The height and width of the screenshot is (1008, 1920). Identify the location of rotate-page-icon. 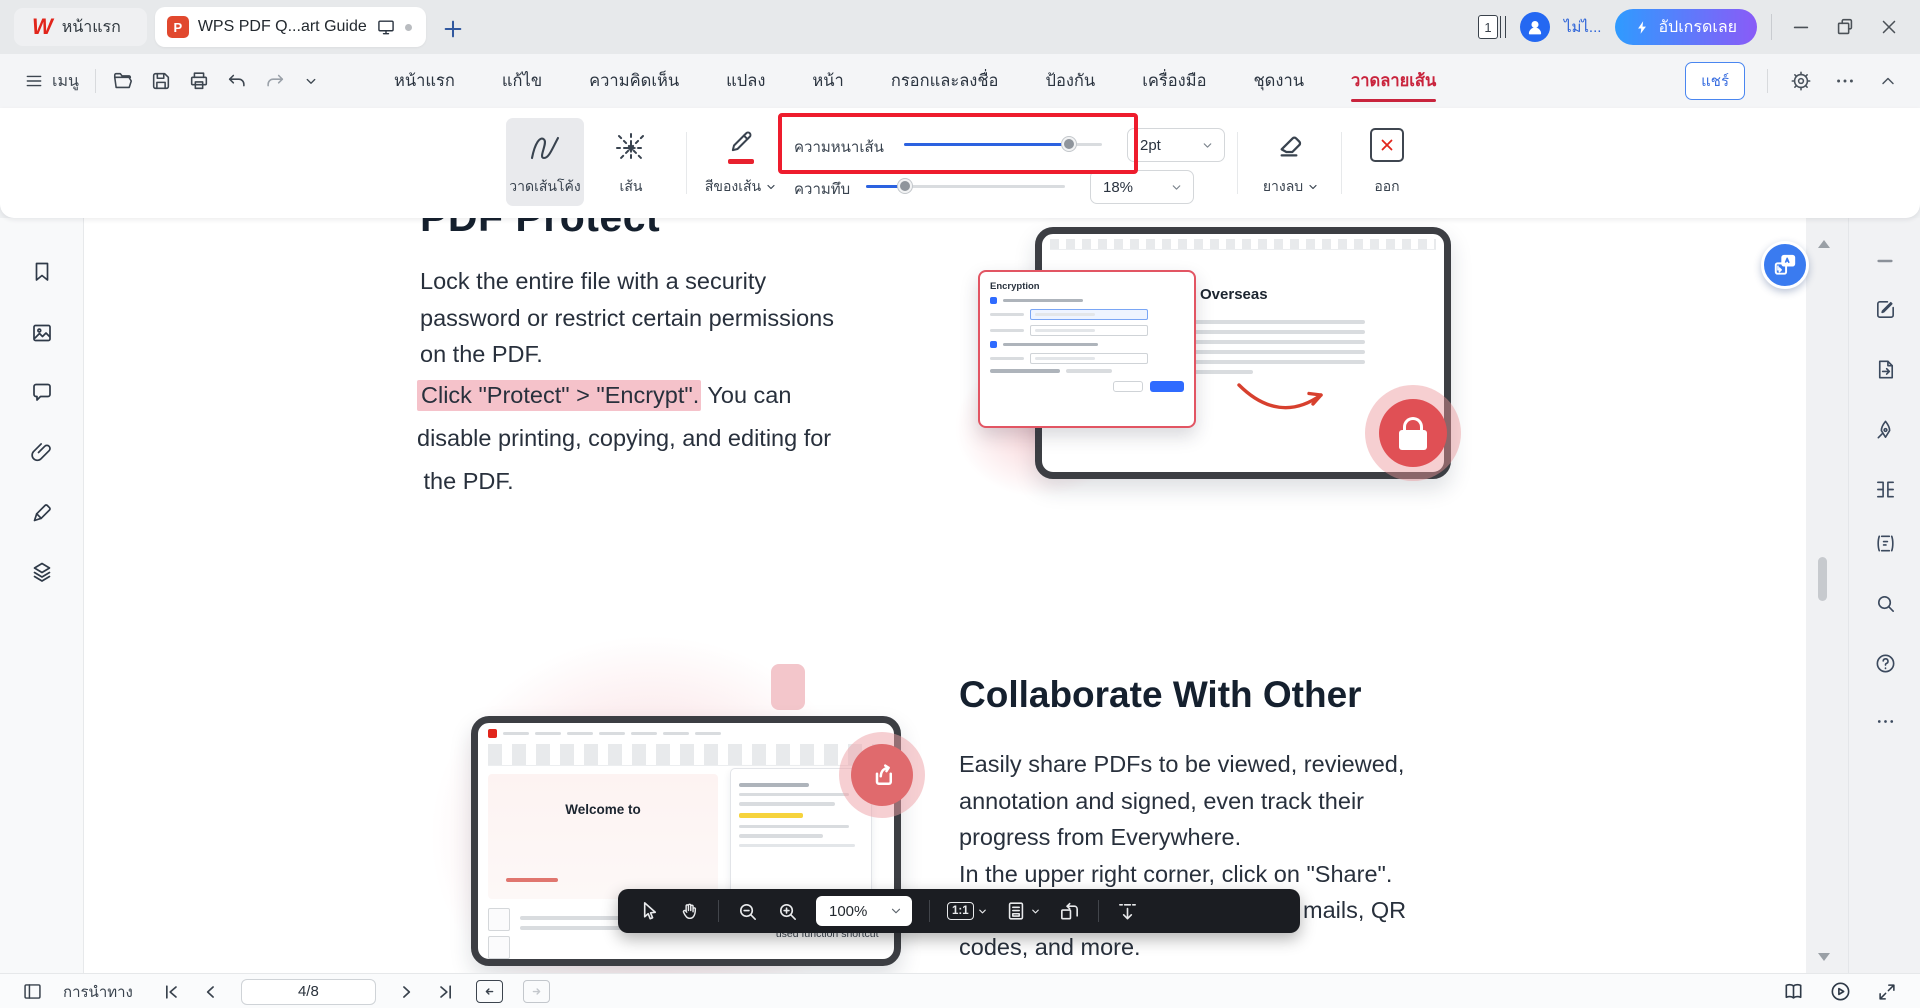
(1069, 911).